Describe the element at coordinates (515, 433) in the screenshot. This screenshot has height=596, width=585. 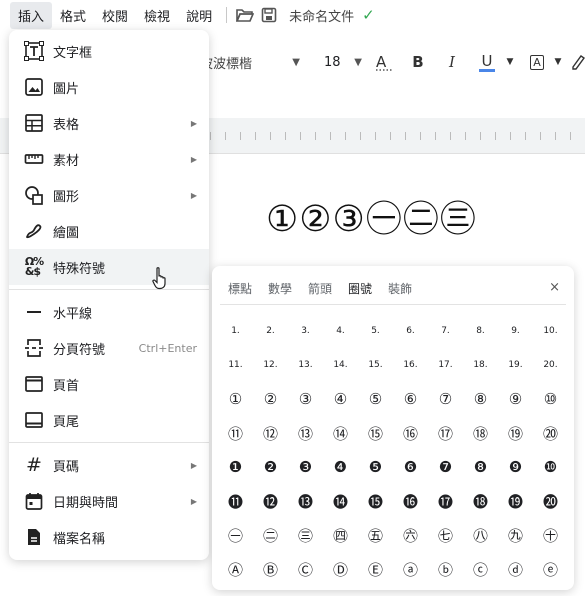
I see `char-cell: ⑲` at that location.